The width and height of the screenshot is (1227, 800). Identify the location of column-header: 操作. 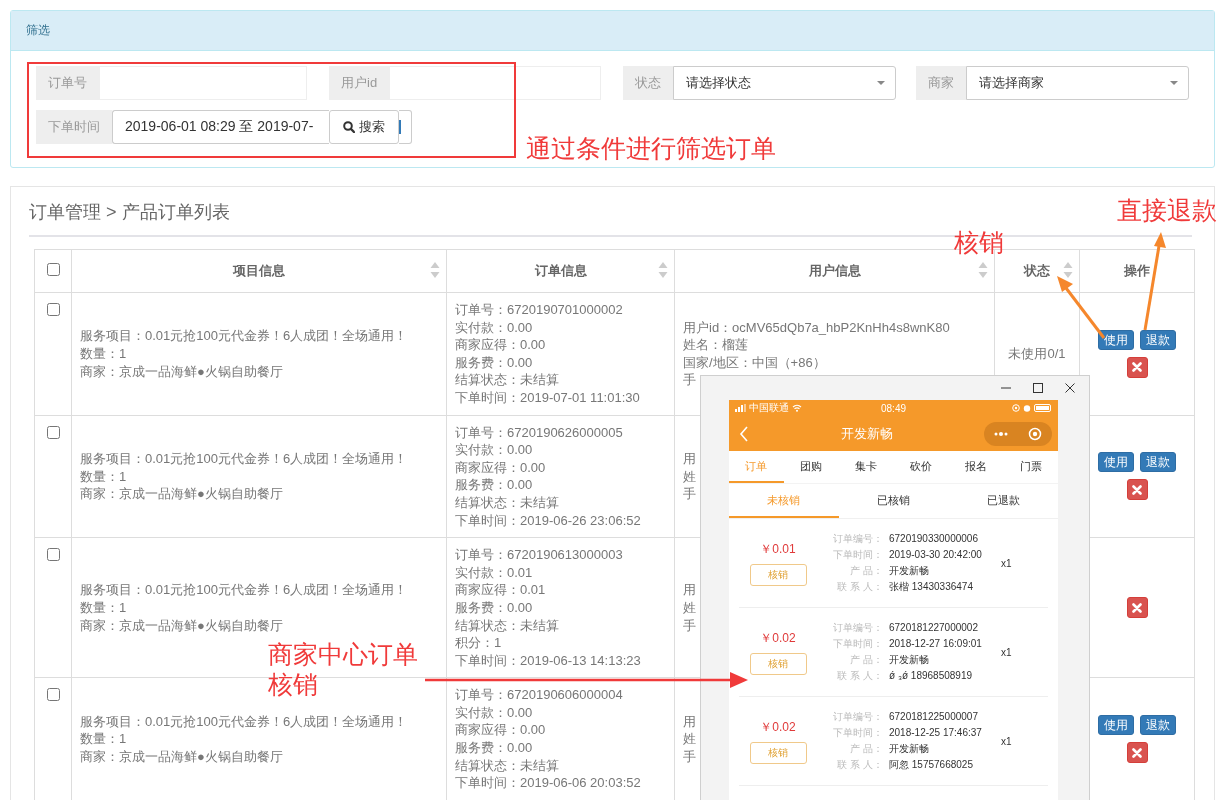
(1137, 270).